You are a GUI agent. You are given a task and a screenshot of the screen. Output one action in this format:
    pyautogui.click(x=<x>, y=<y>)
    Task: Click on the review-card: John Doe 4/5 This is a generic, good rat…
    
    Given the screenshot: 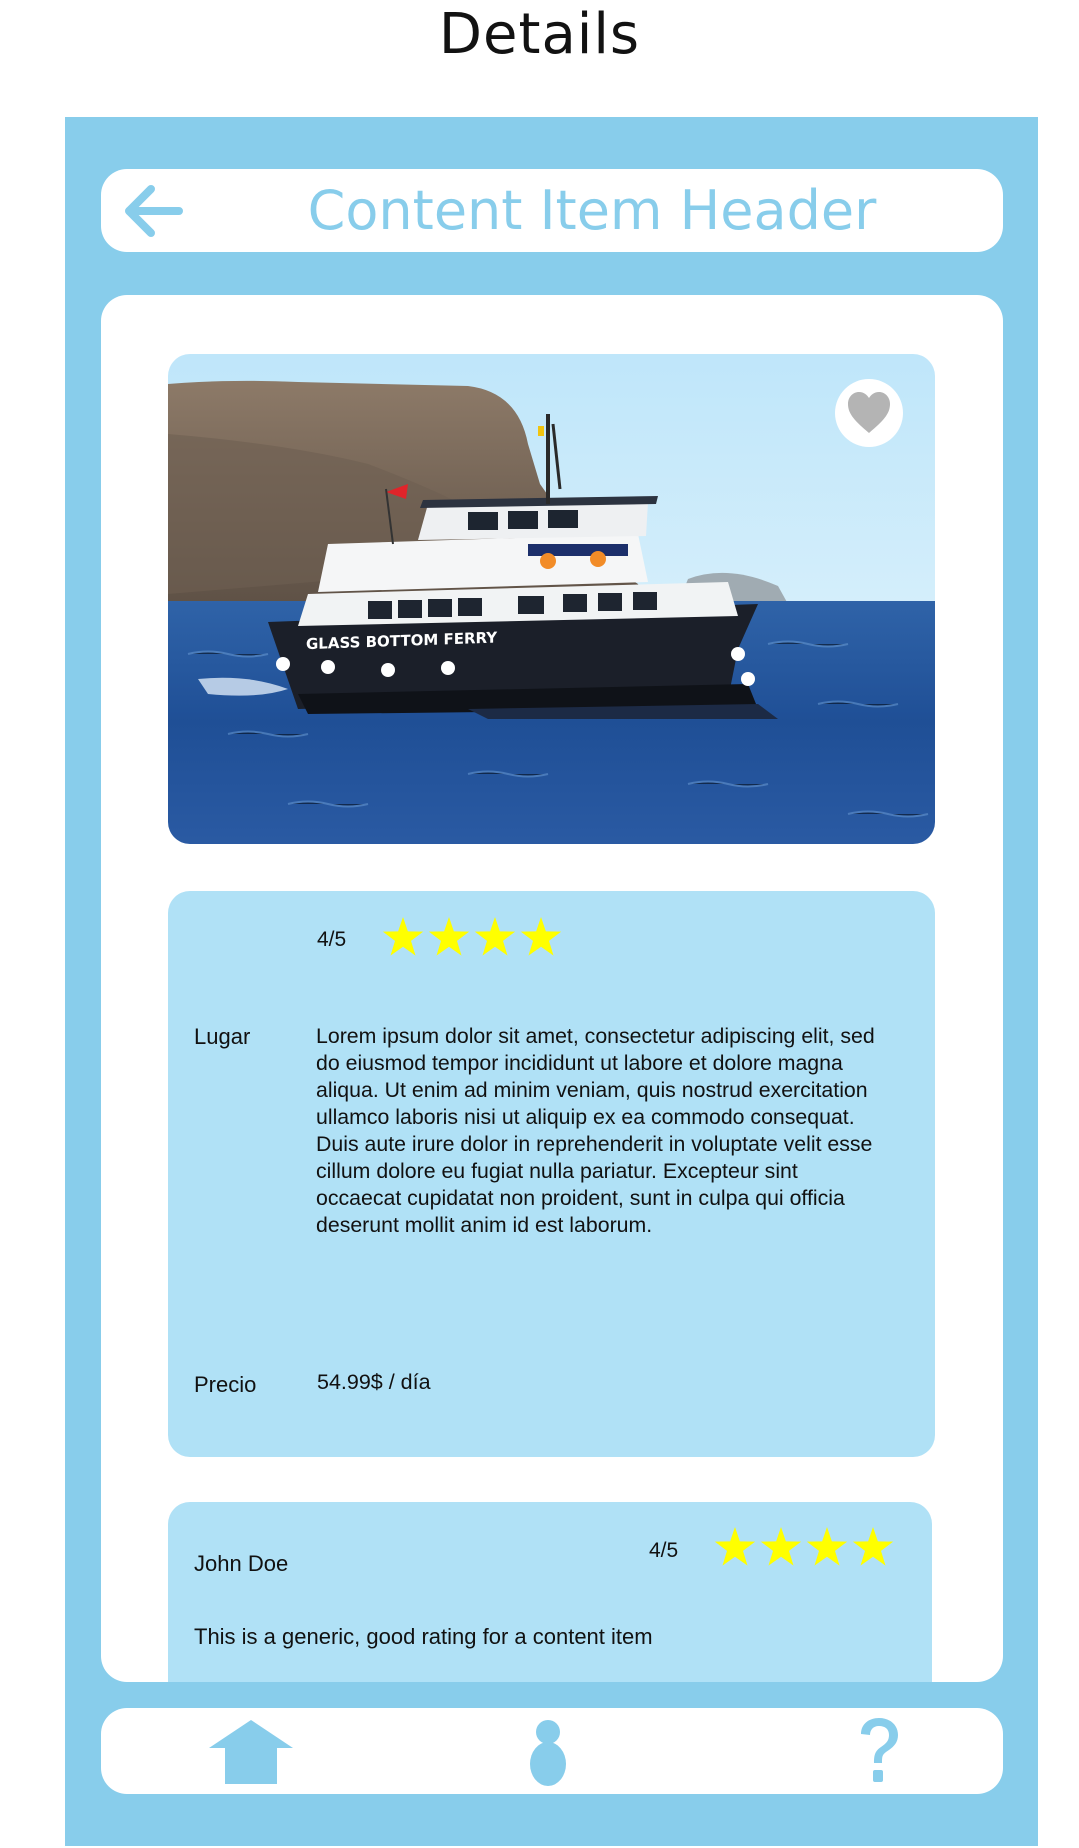 What is the action you would take?
    pyautogui.click(x=550, y=1592)
    